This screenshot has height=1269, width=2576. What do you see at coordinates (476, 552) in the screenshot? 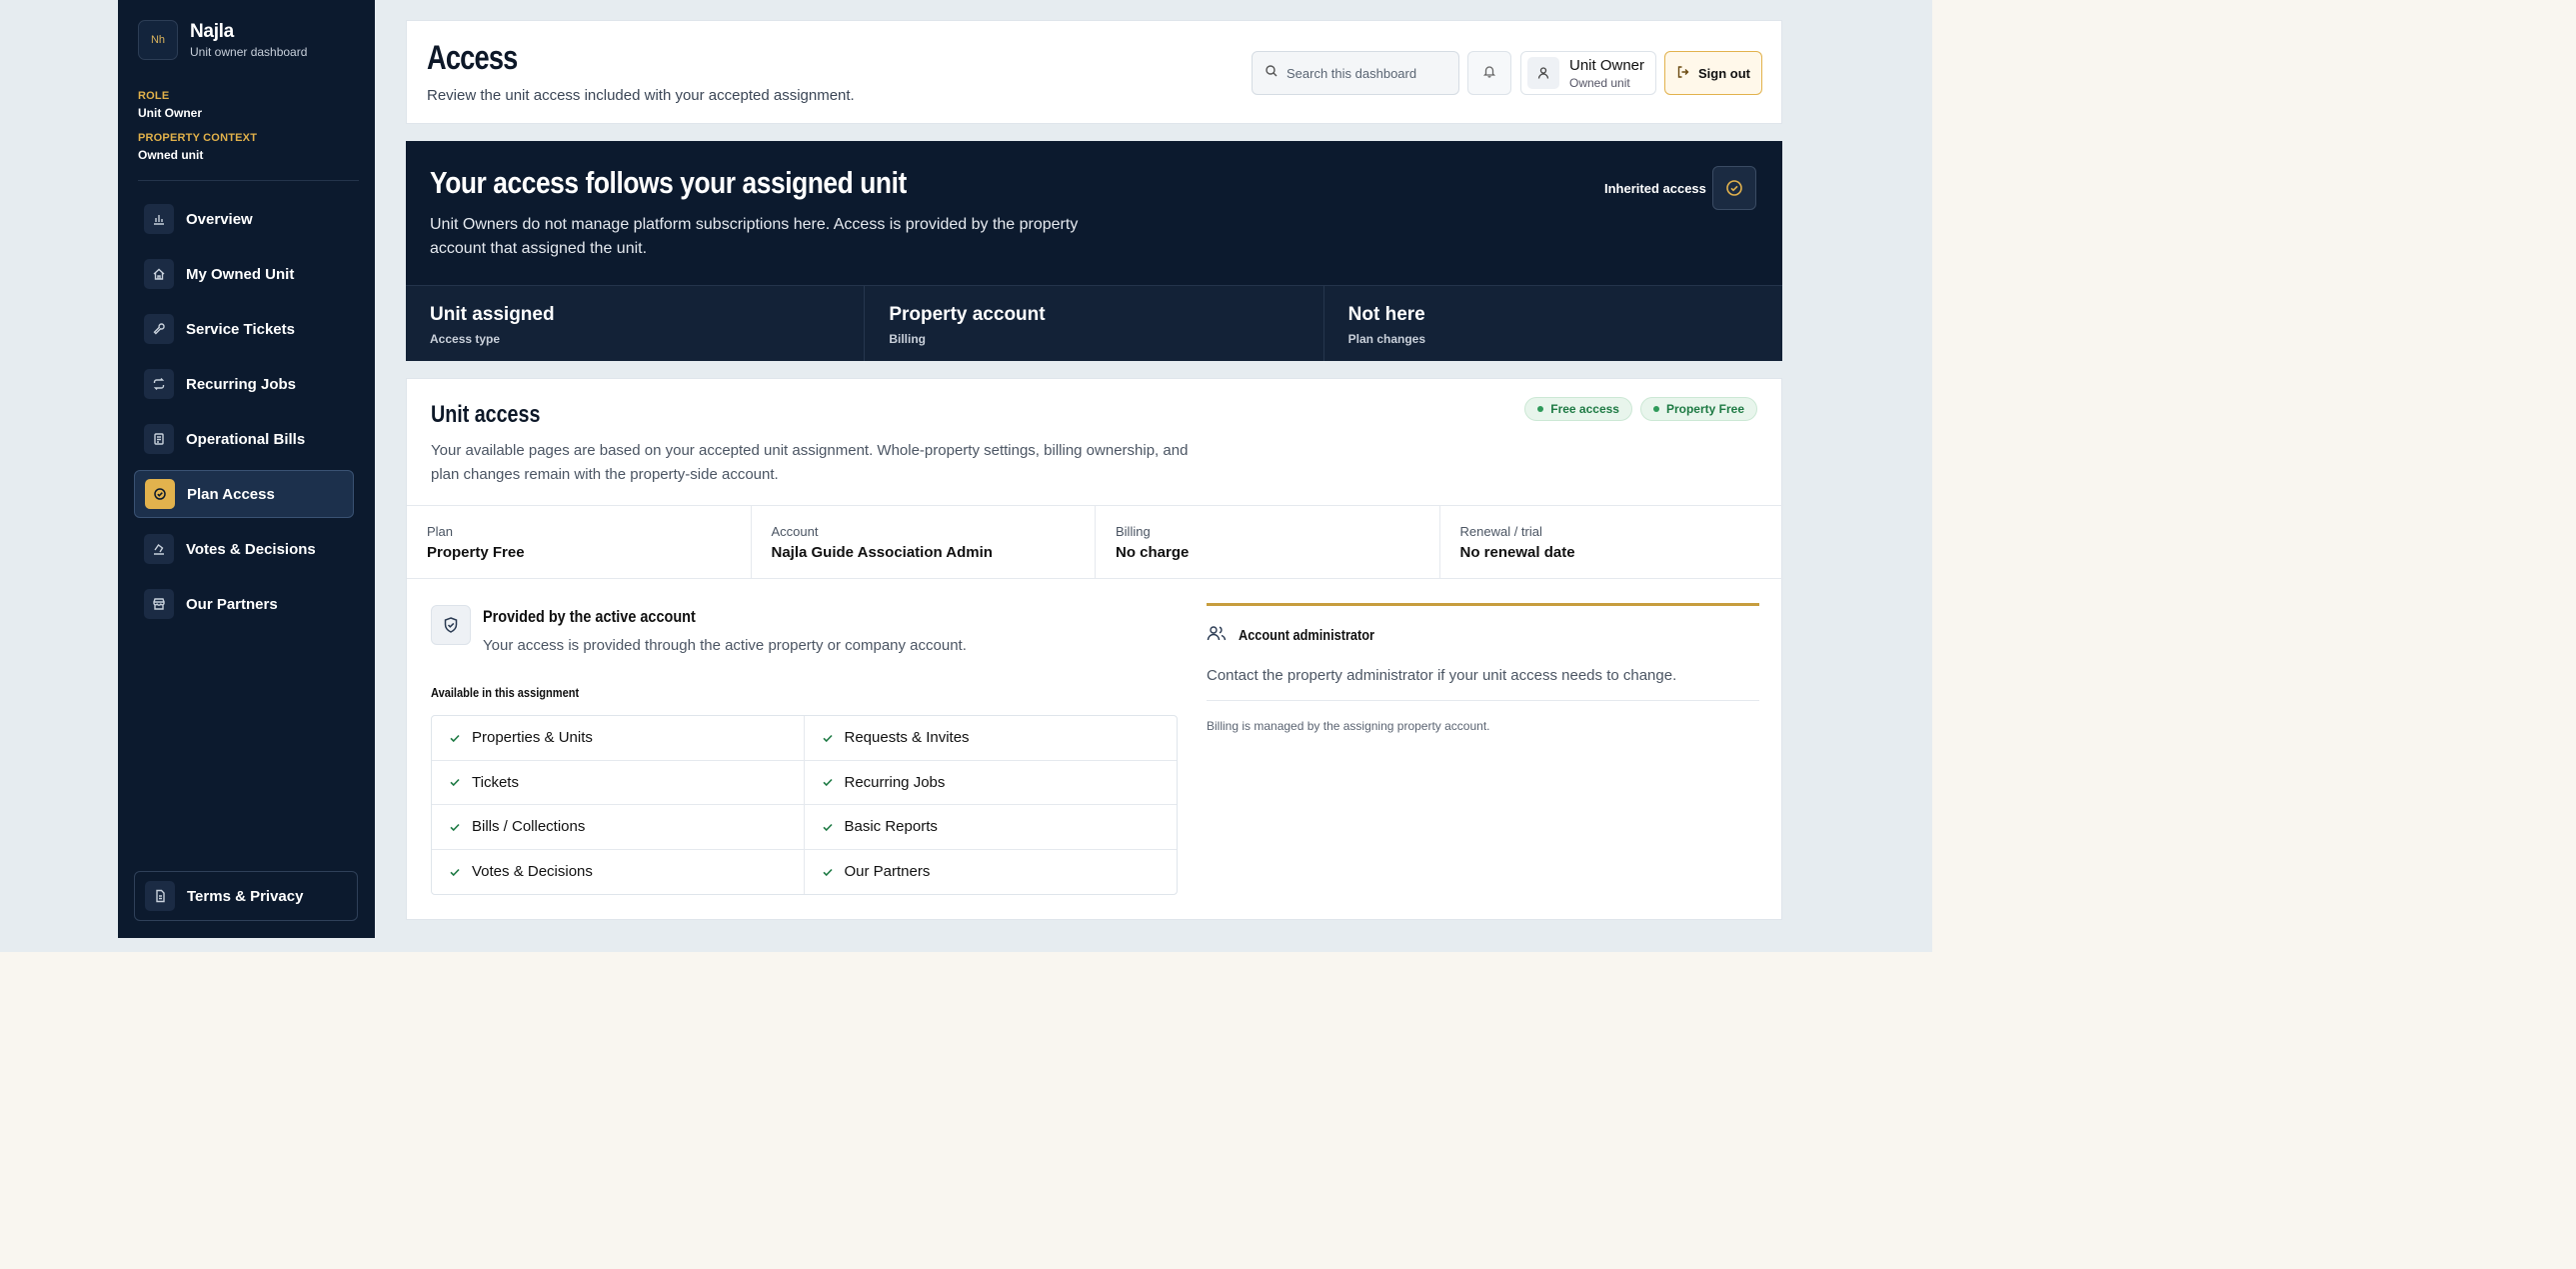
I see `info-value: Property Free` at bounding box center [476, 552].